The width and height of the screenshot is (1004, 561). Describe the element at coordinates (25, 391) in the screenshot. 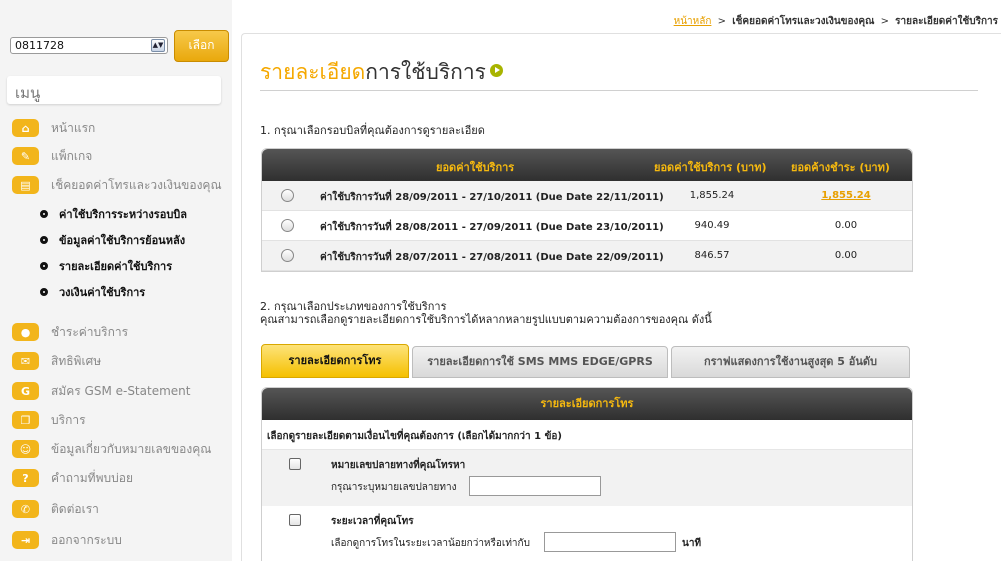

I see `estatement-icon: G` at that location.